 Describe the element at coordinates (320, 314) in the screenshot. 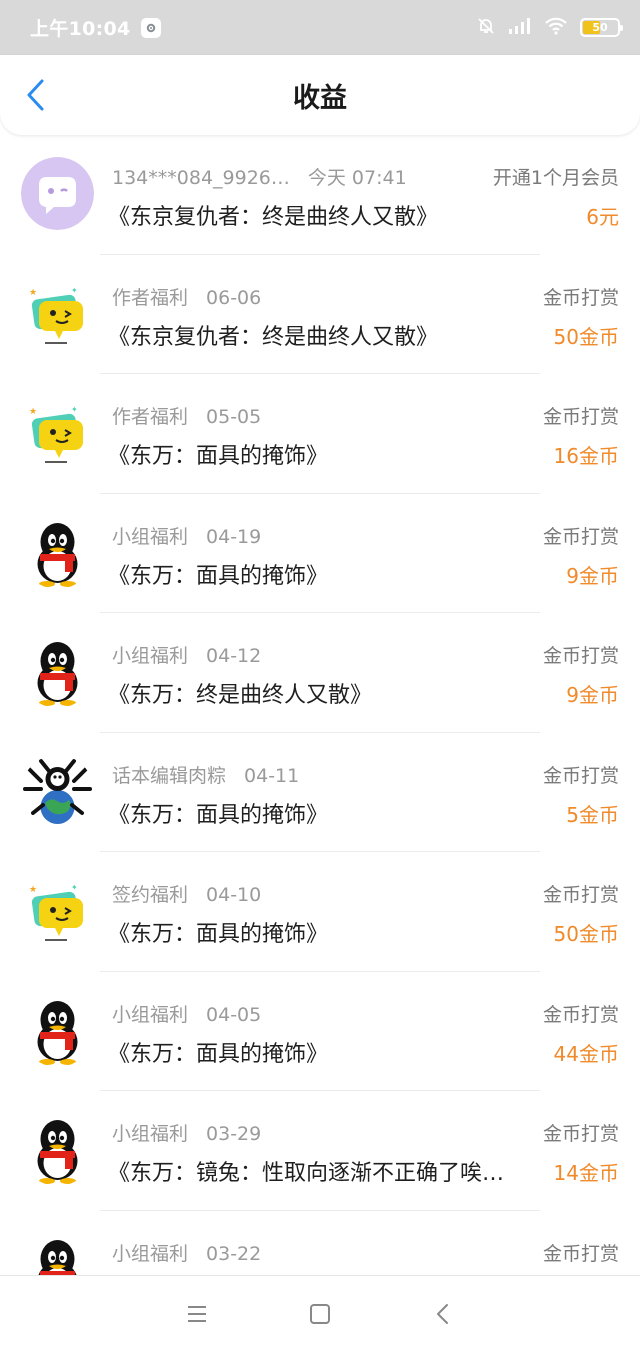

I see `earning-list-item: ★ ✦ 作者福利 06-06 《东京复仇者：终是曲终人又散》 金币打赏 50金币` at that location.